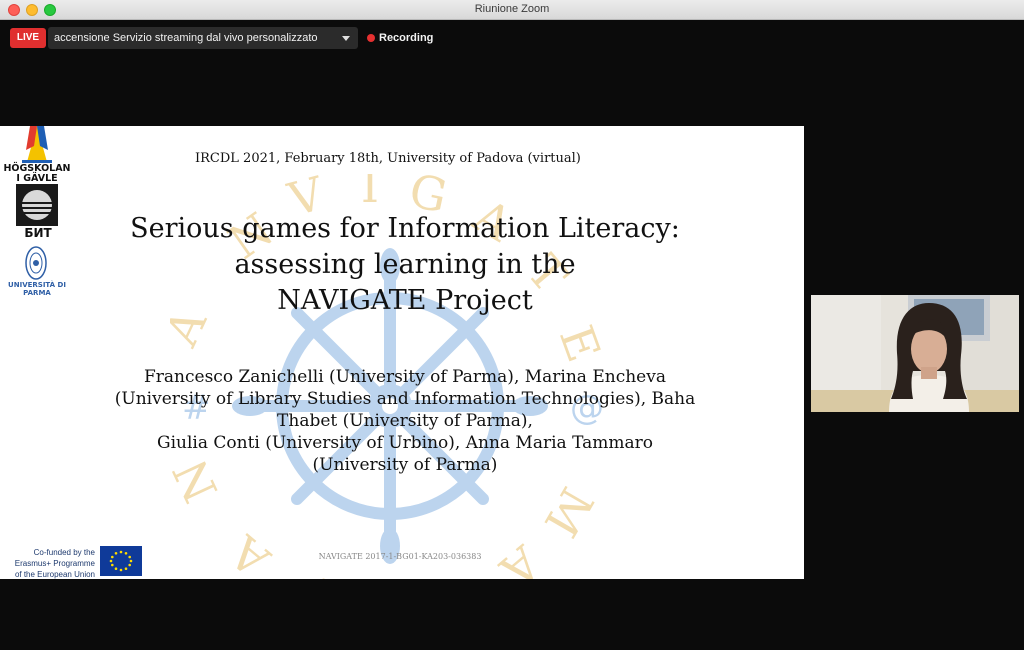  I want to click on svg-text: I, so click(370, 193).